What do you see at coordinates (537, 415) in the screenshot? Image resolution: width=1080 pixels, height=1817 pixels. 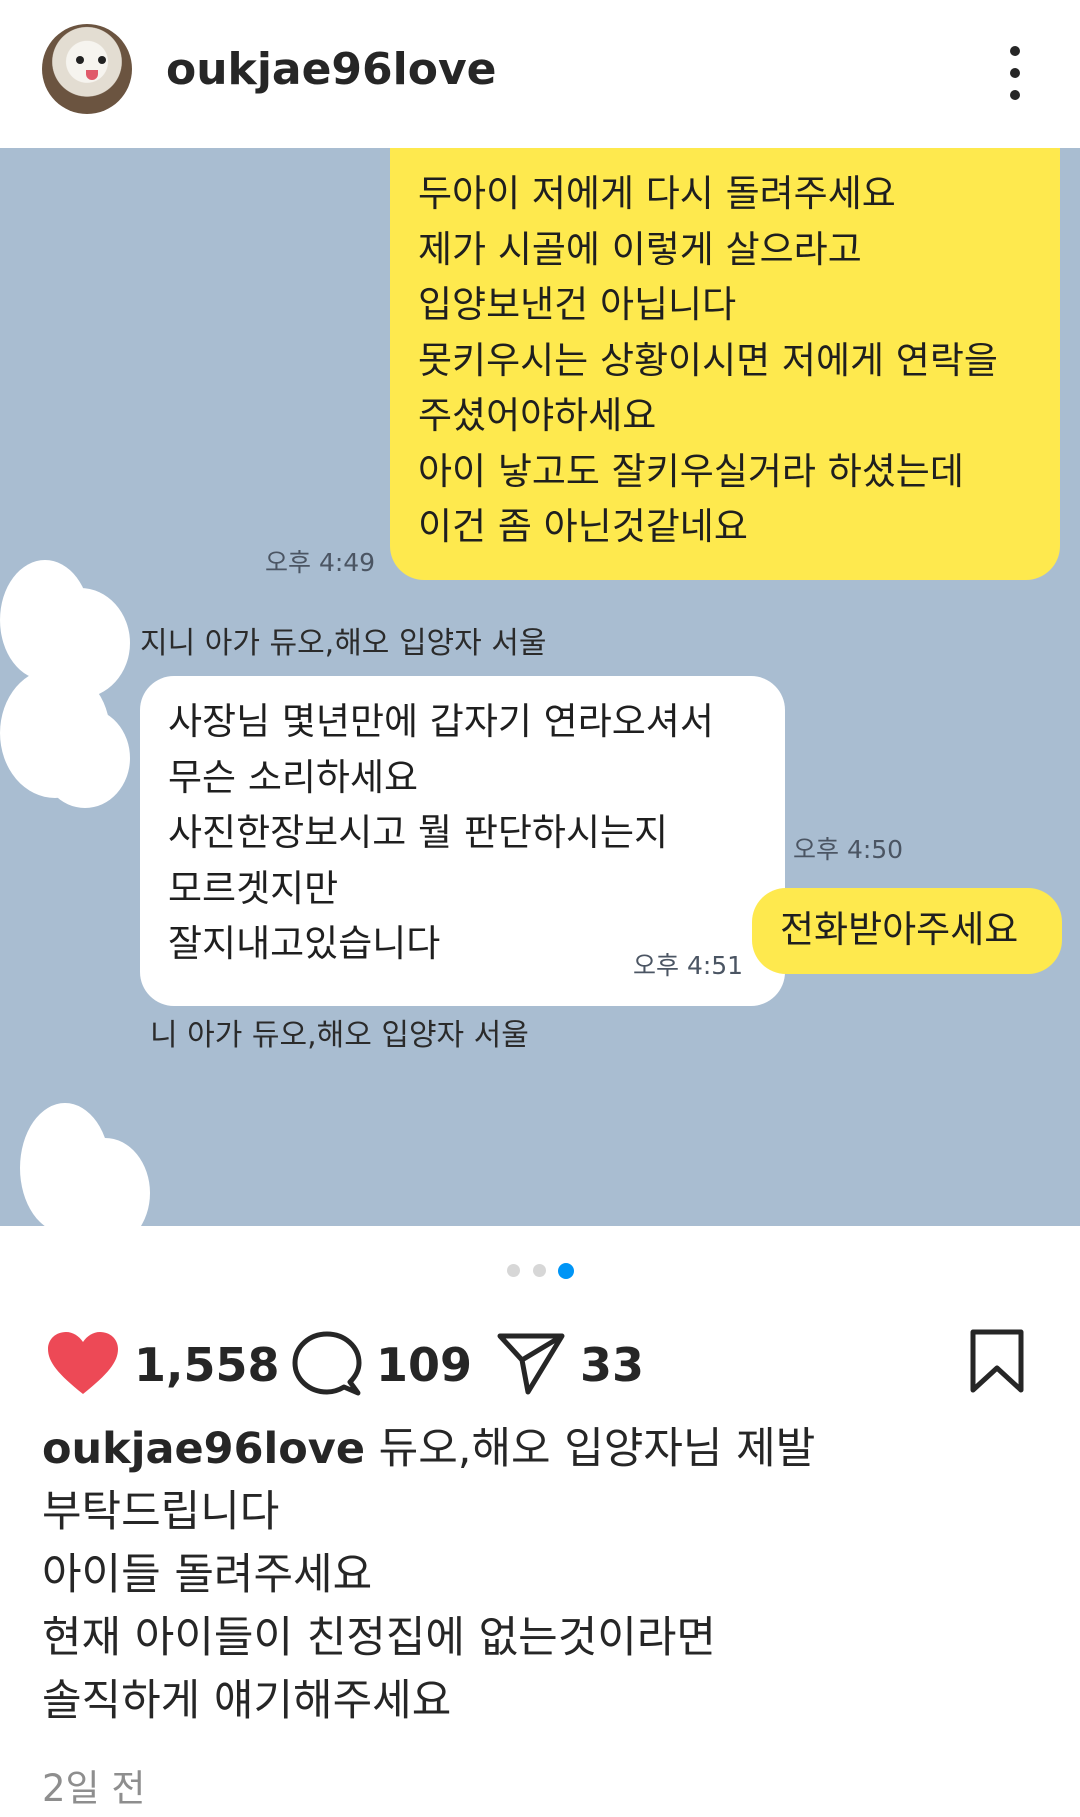 I see `chat-line: 주셨어야하세요` at bounding box center [537, 415].